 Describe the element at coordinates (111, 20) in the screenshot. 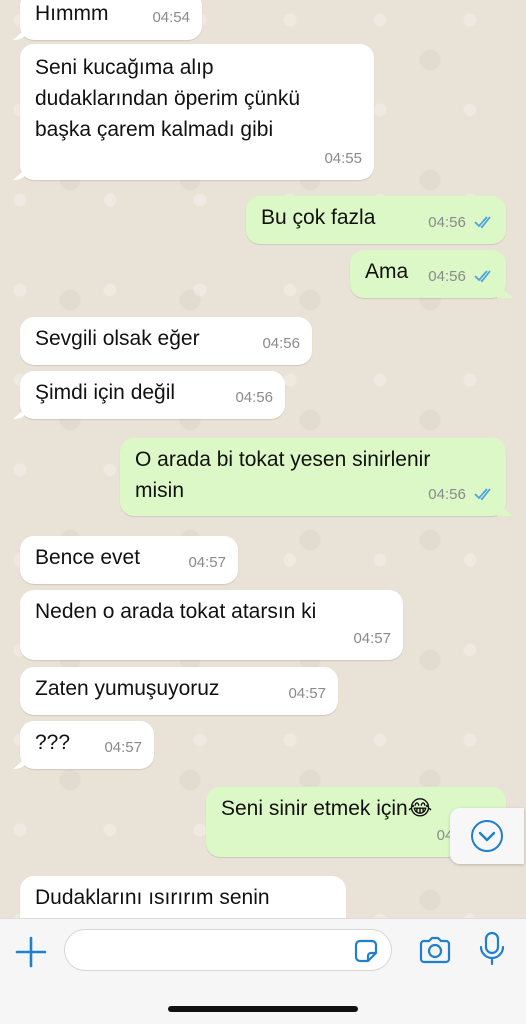

I see `message-bubble-incoming: Hımmm 04:54` at that location.